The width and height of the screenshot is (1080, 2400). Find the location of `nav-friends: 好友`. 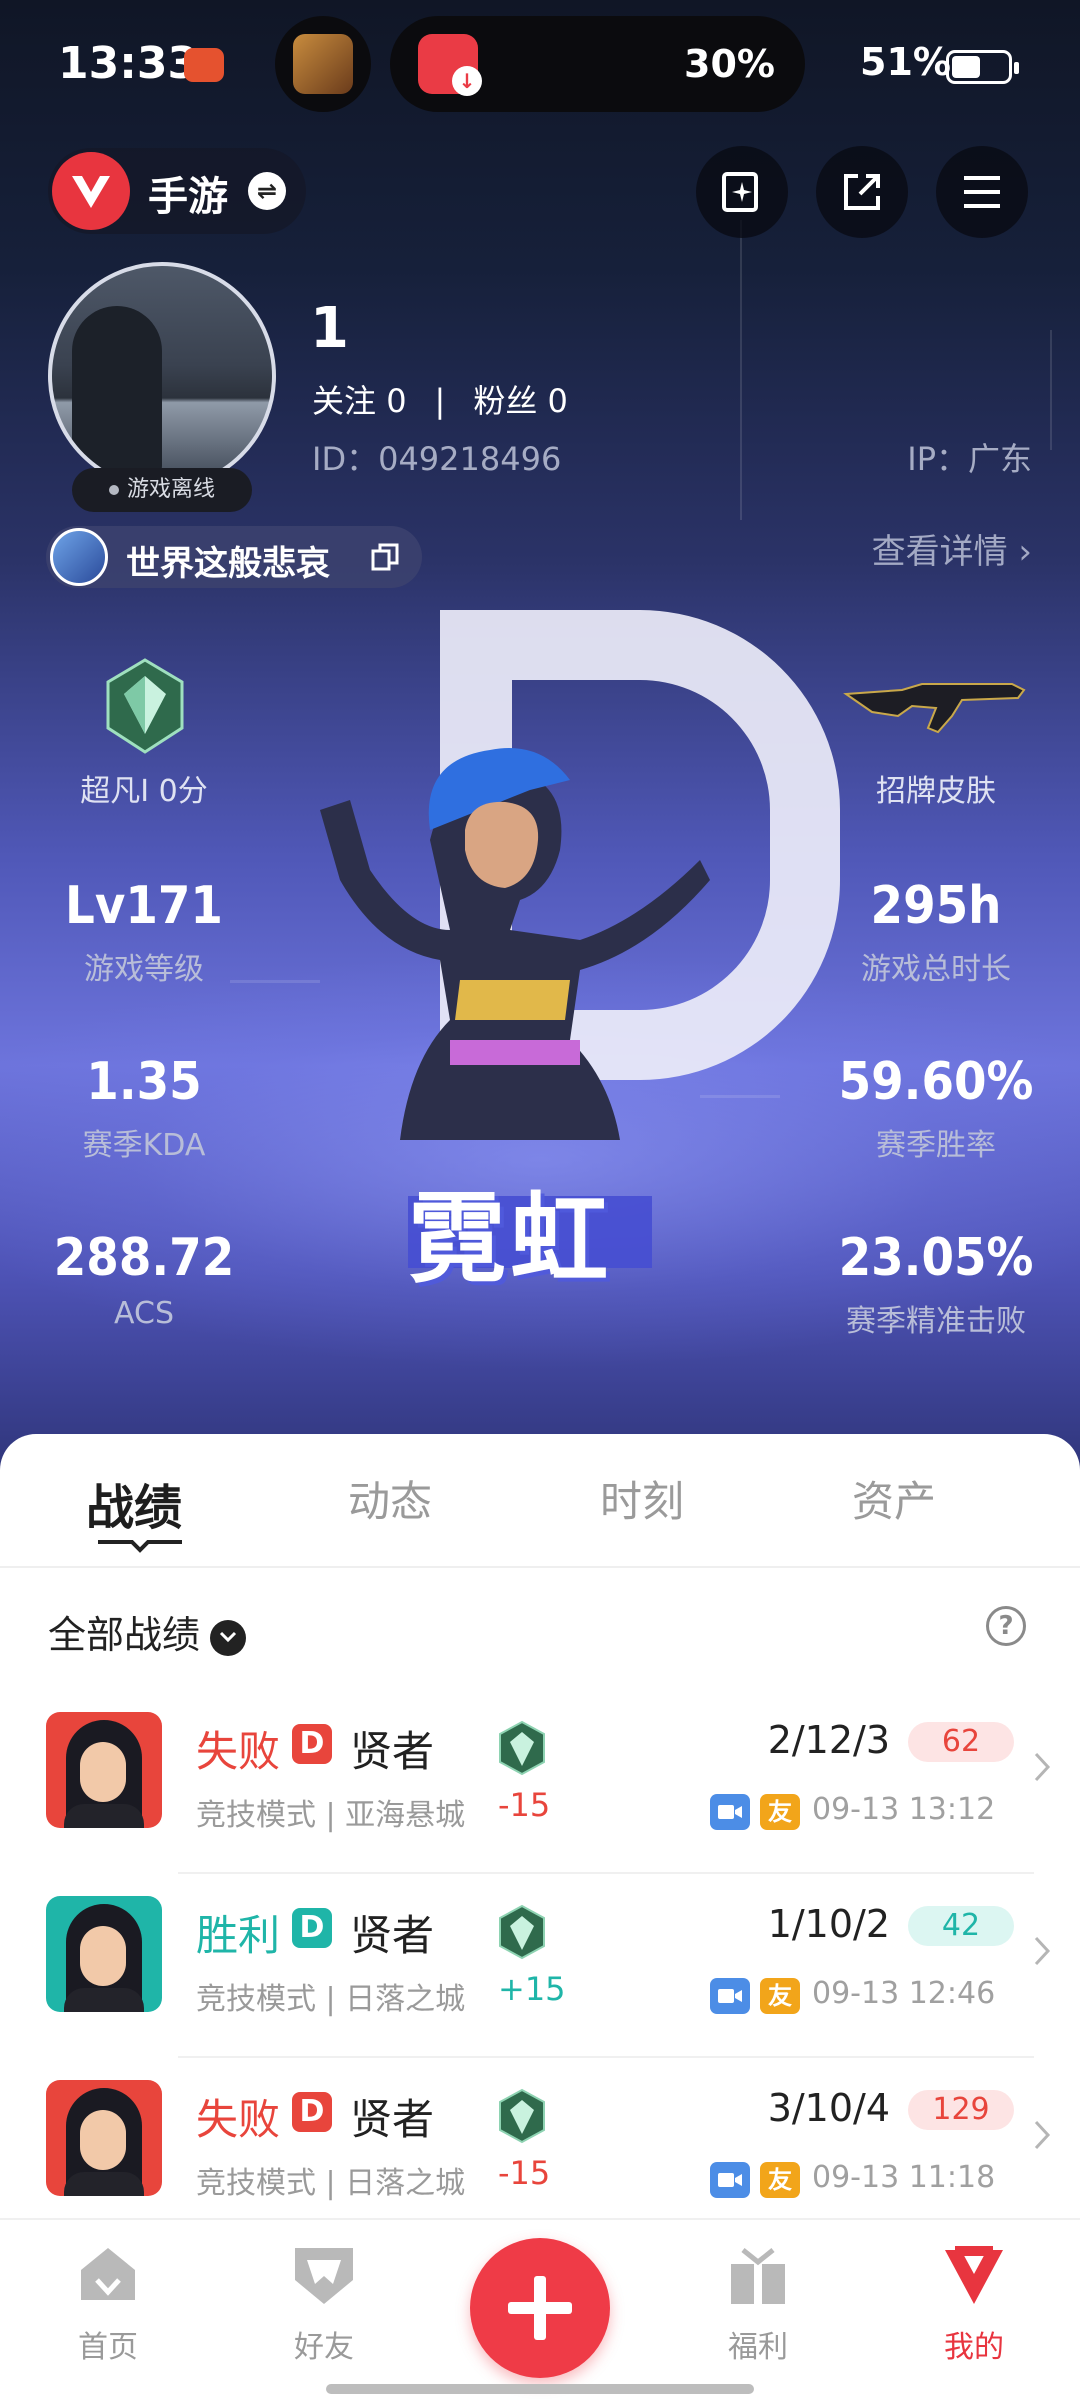

nav-friends: 好友 is located at coordinates (324, 2303).